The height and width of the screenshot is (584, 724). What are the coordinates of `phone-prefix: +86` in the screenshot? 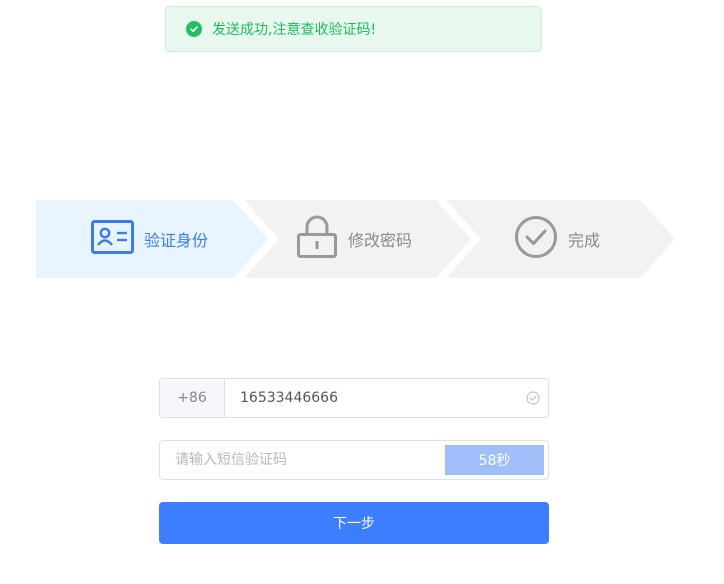 It's located at (192, 398).